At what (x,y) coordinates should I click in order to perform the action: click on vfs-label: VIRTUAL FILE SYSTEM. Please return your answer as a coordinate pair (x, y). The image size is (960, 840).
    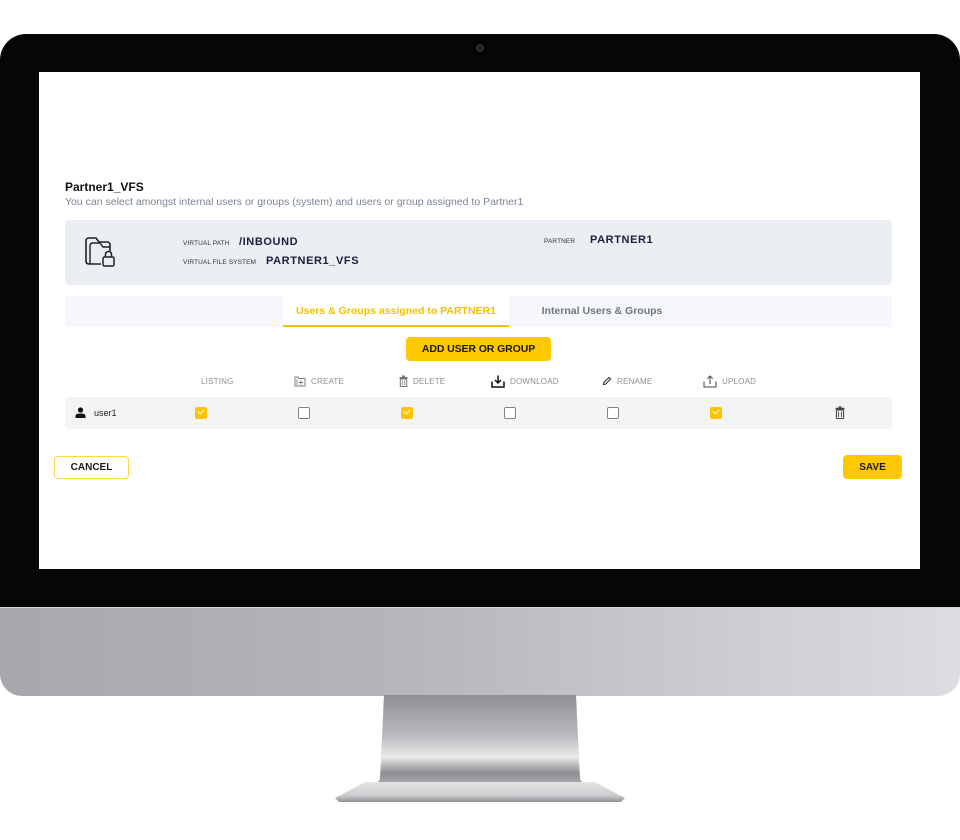
    Looking at the image, I should click on (220, 262).